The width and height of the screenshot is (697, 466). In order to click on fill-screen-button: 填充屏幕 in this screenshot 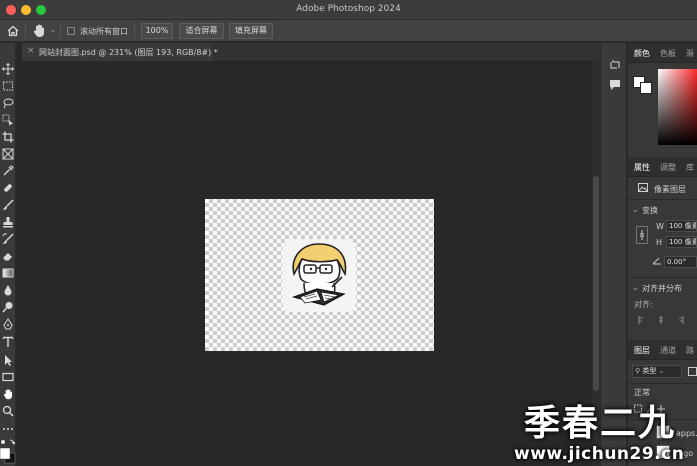, I will do `click(251, 31)`.